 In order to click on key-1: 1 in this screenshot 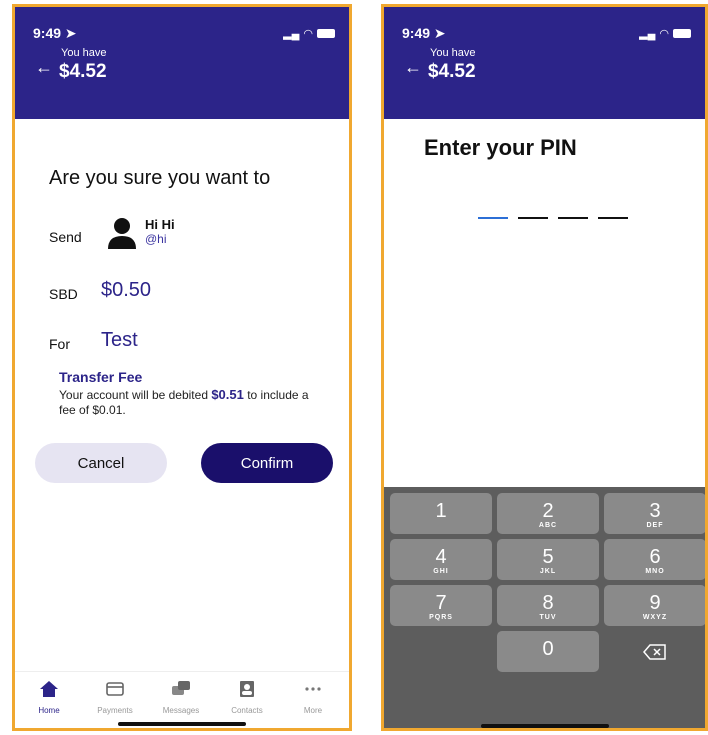, I will do `click(441, 513)`.